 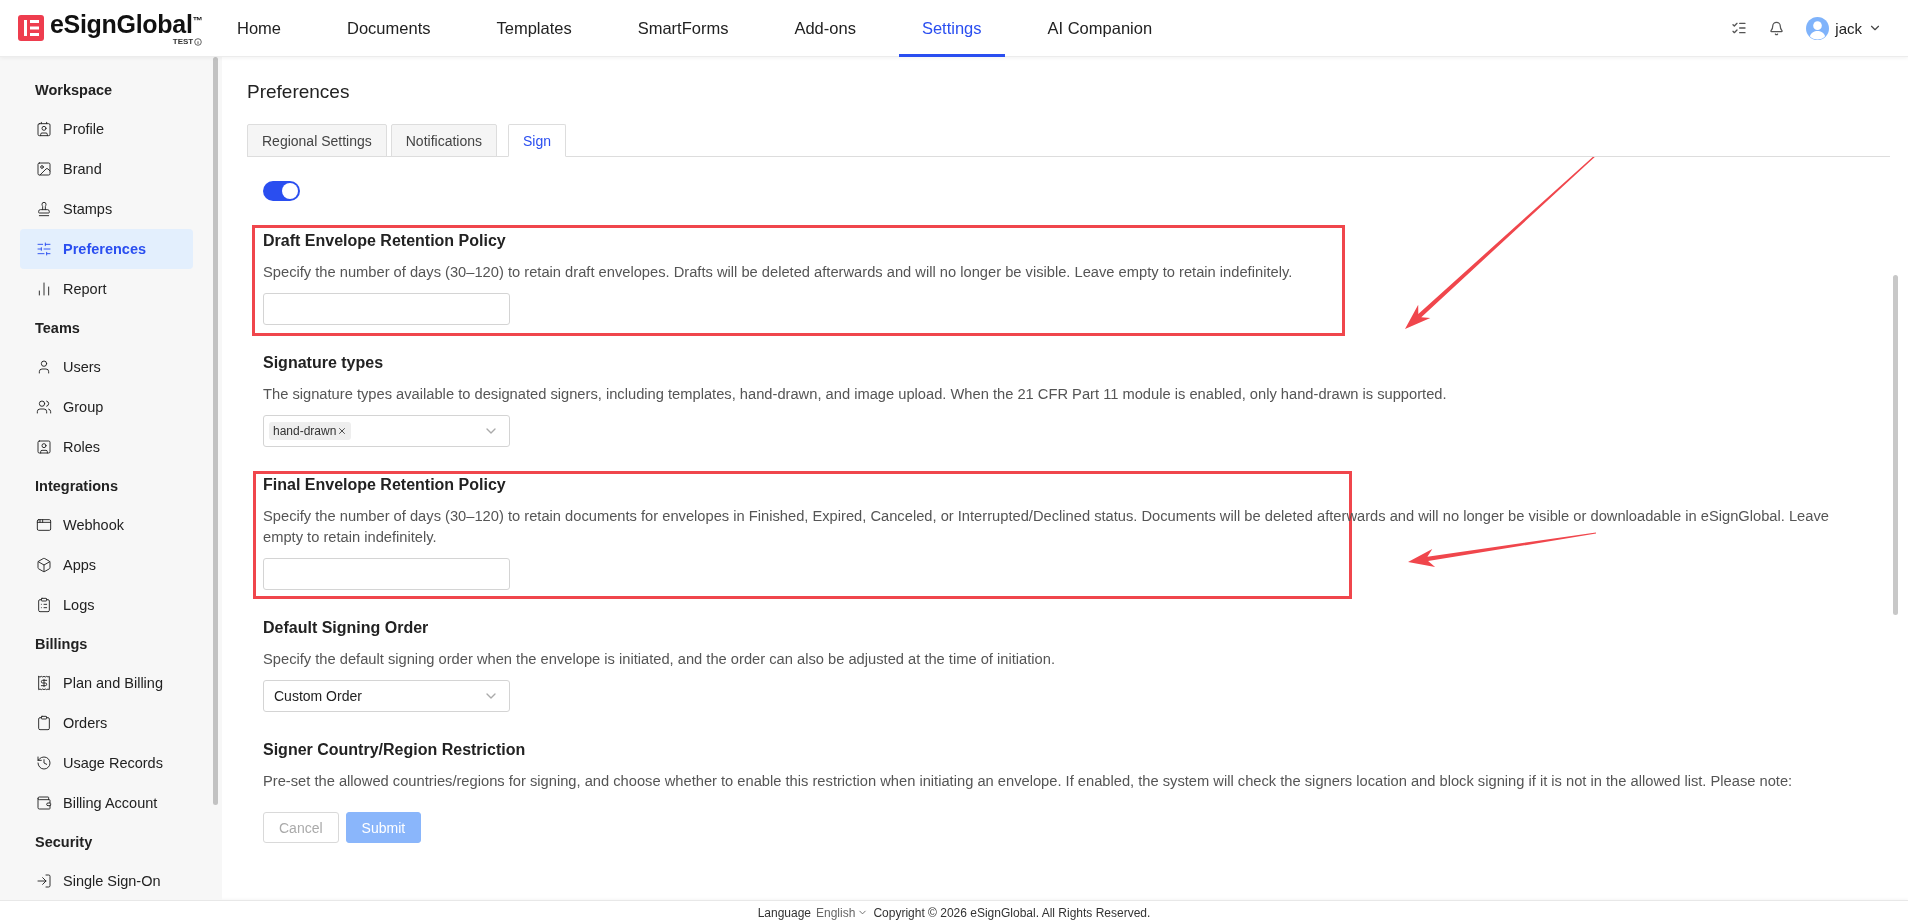 I want to click on receipt-icon, so click(x=44, y=683).